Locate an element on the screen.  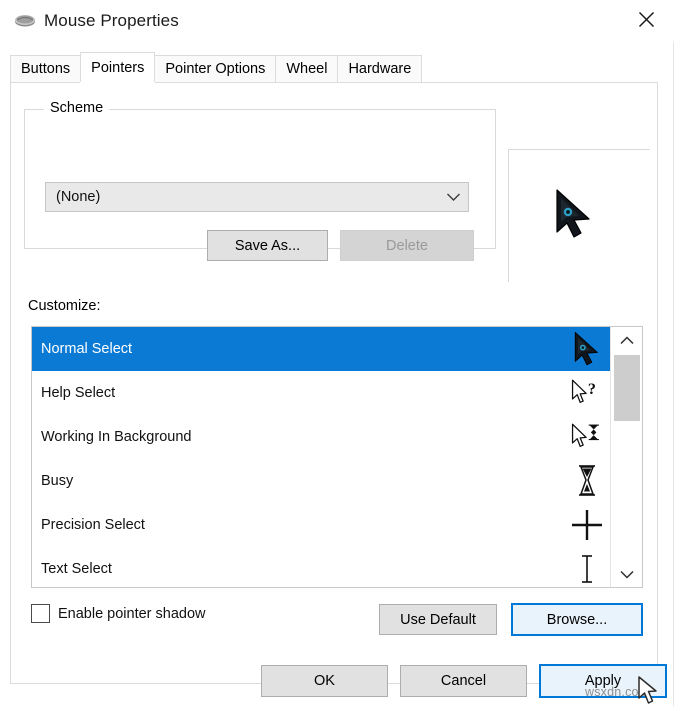
tab-label: Hardware is located at coordinates (380, 69).